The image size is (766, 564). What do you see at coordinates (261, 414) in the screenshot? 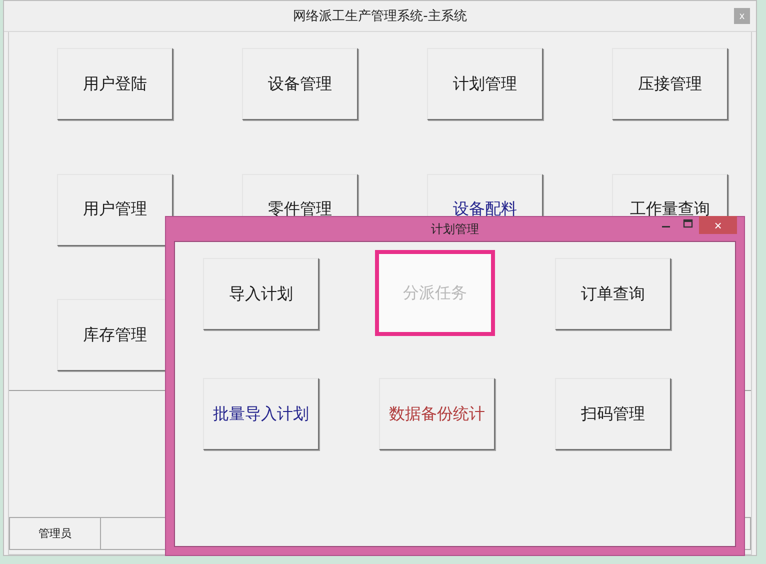
I see `menu-button: 批量导入计划` at bounding box center [261, 414].